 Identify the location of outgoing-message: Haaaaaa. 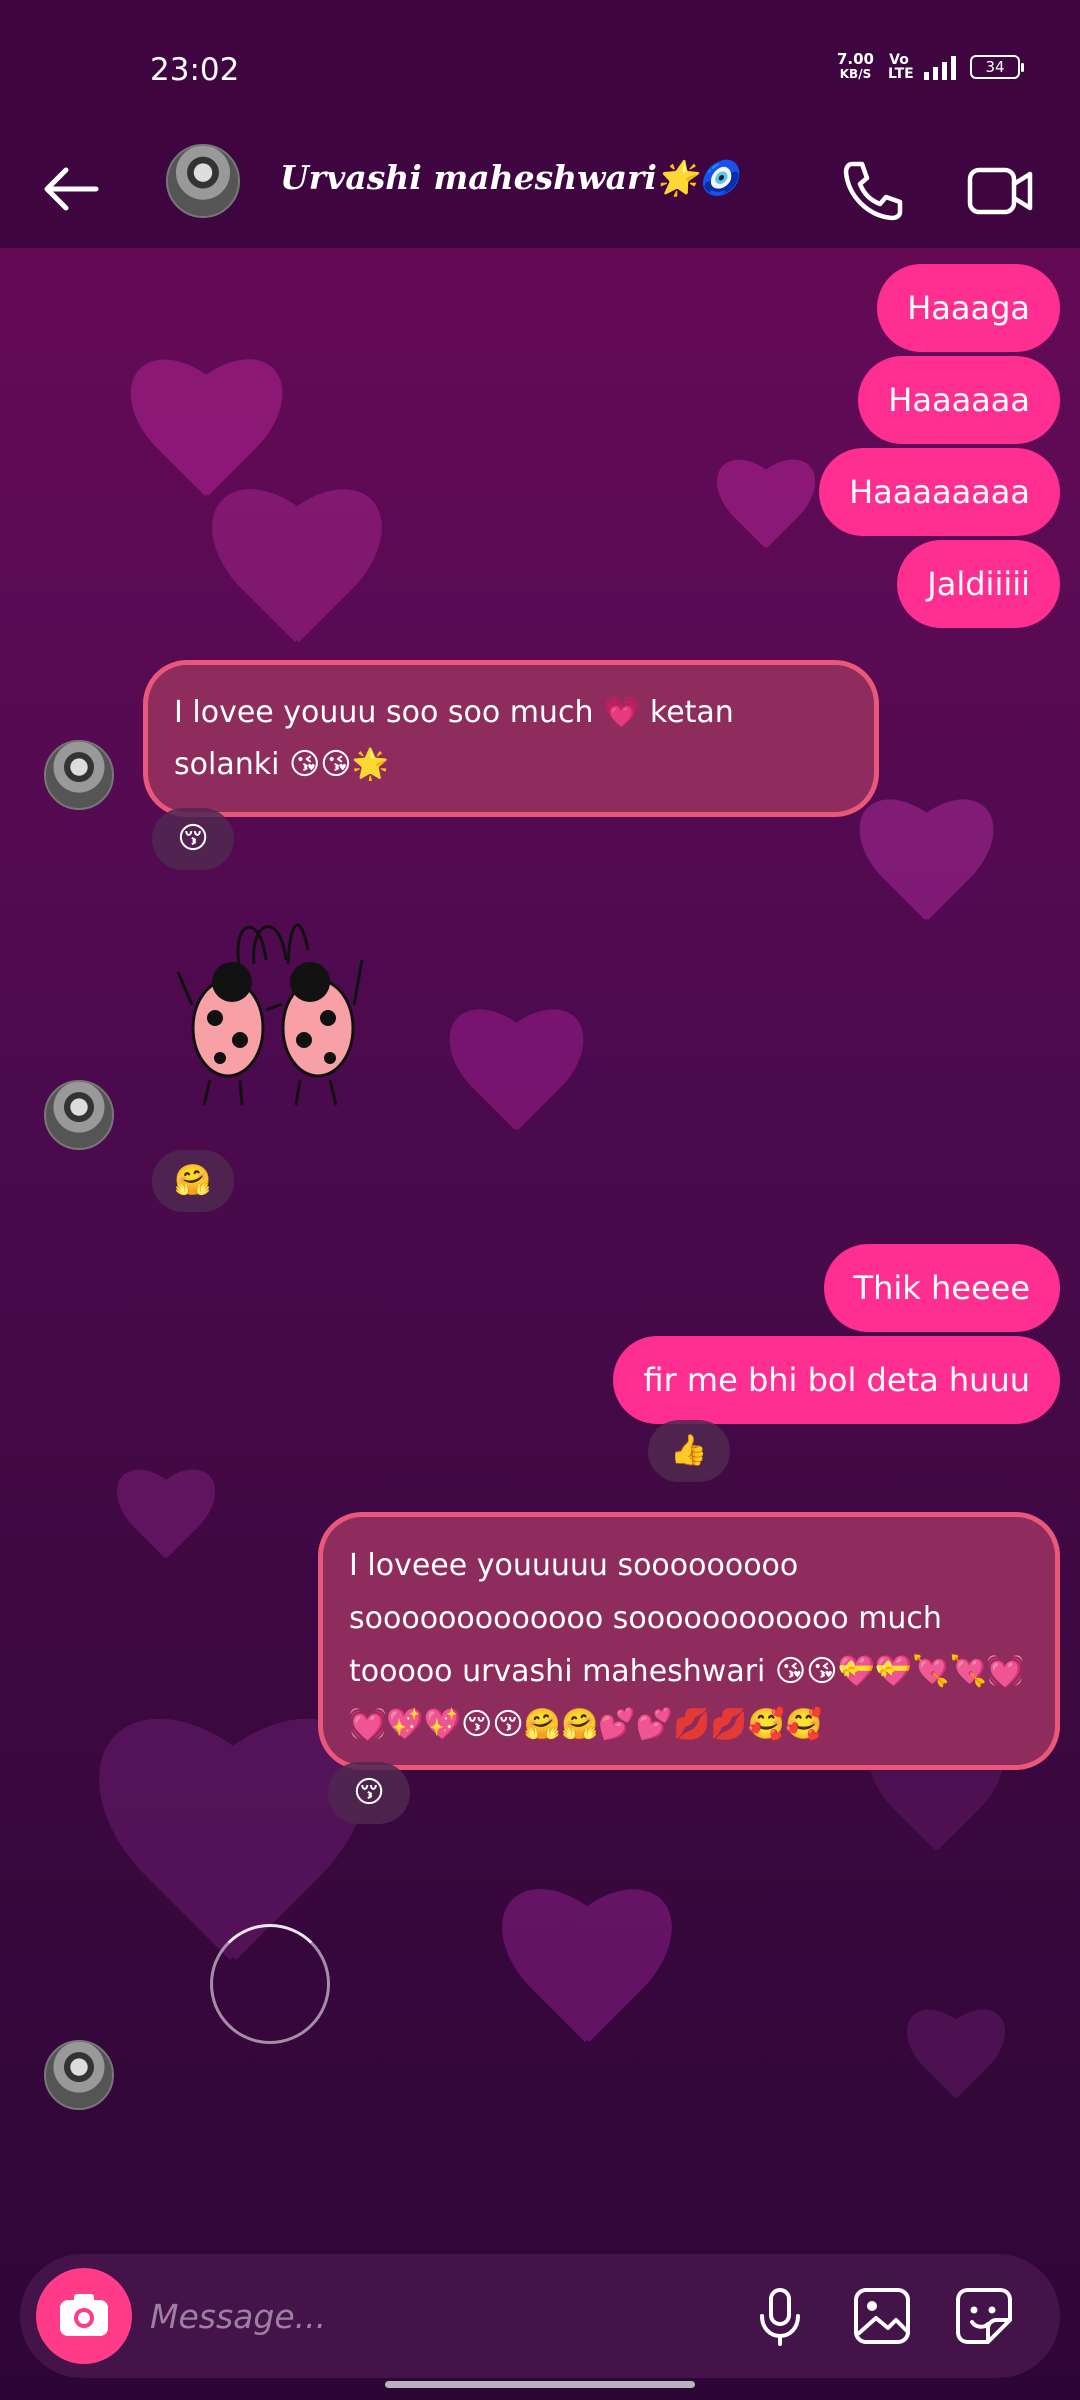
(959, 400).